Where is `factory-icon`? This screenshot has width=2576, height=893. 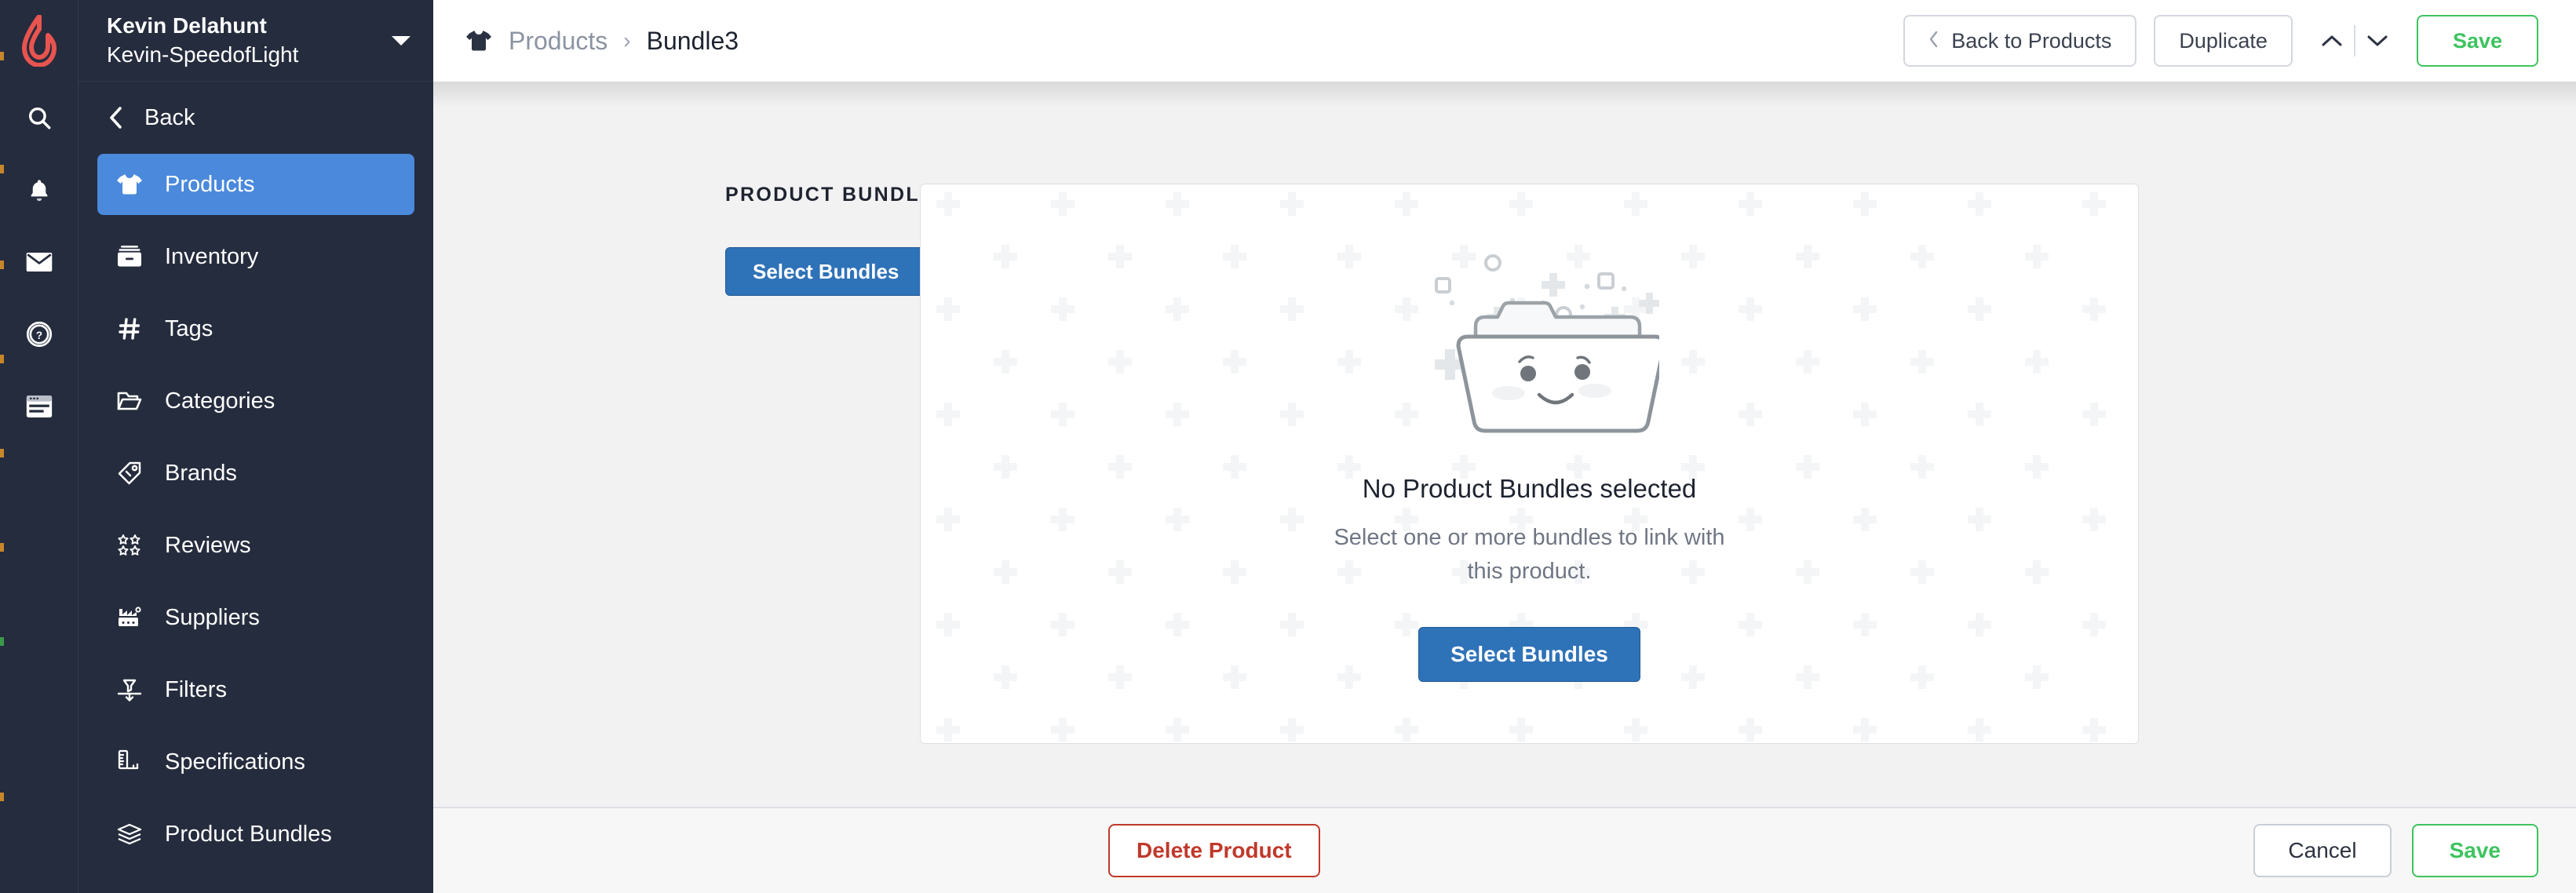
factory-icon is located at coordinates (129, 617).